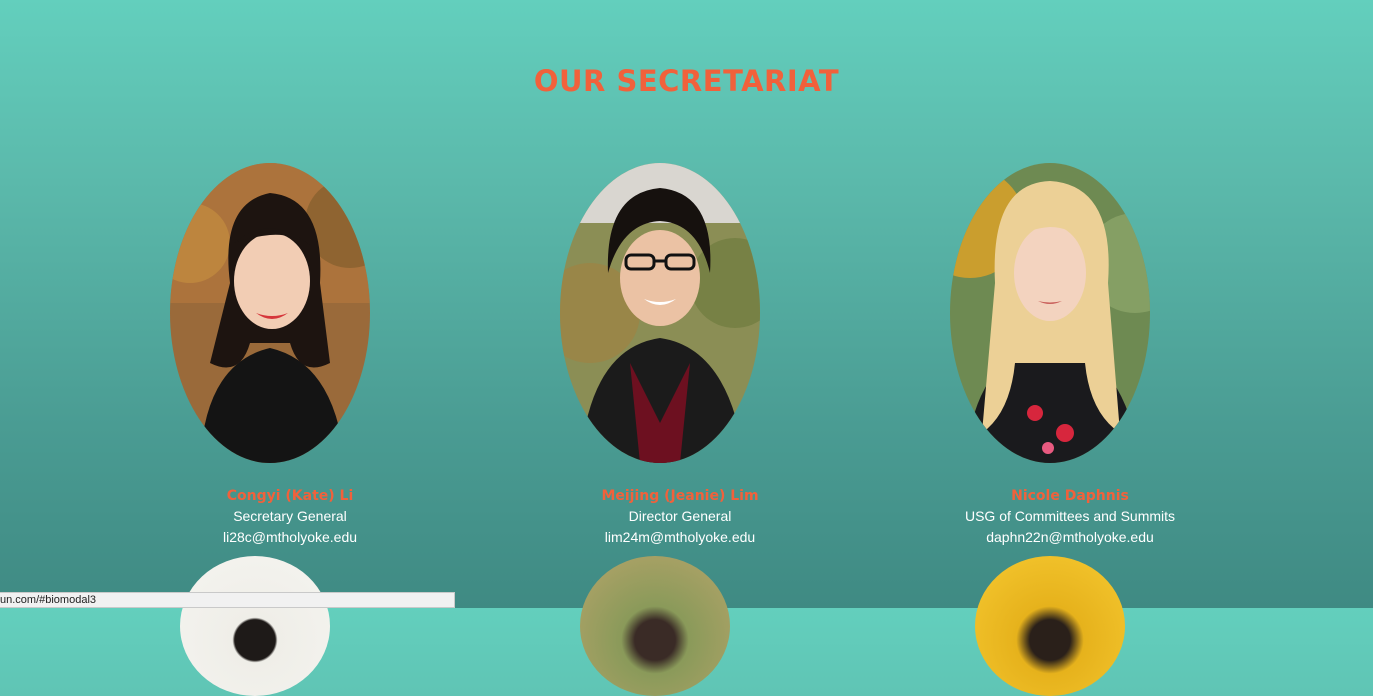 The width and height of the screenshot is (1373, 696). Describe the element at coordinates (680, 496) in the screenshot. I see `member-name: Meijing (Jeanie) Lim` at that location.